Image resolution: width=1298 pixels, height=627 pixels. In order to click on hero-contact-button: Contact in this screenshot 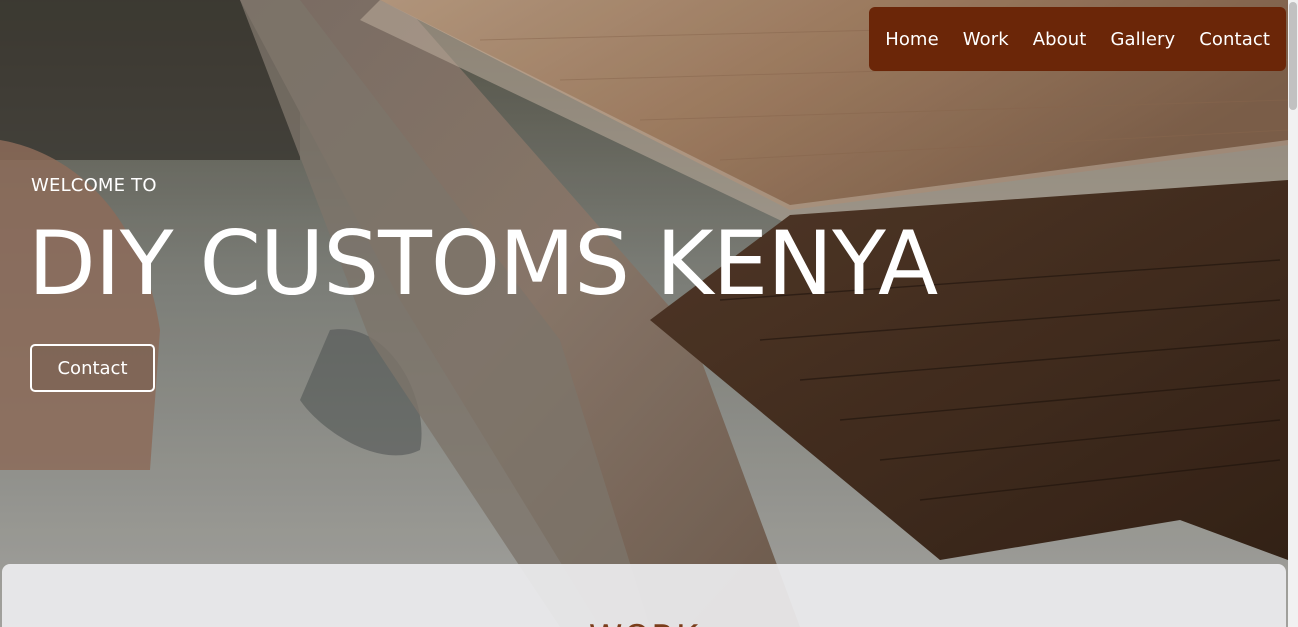, I will do `click(92, 368)`.